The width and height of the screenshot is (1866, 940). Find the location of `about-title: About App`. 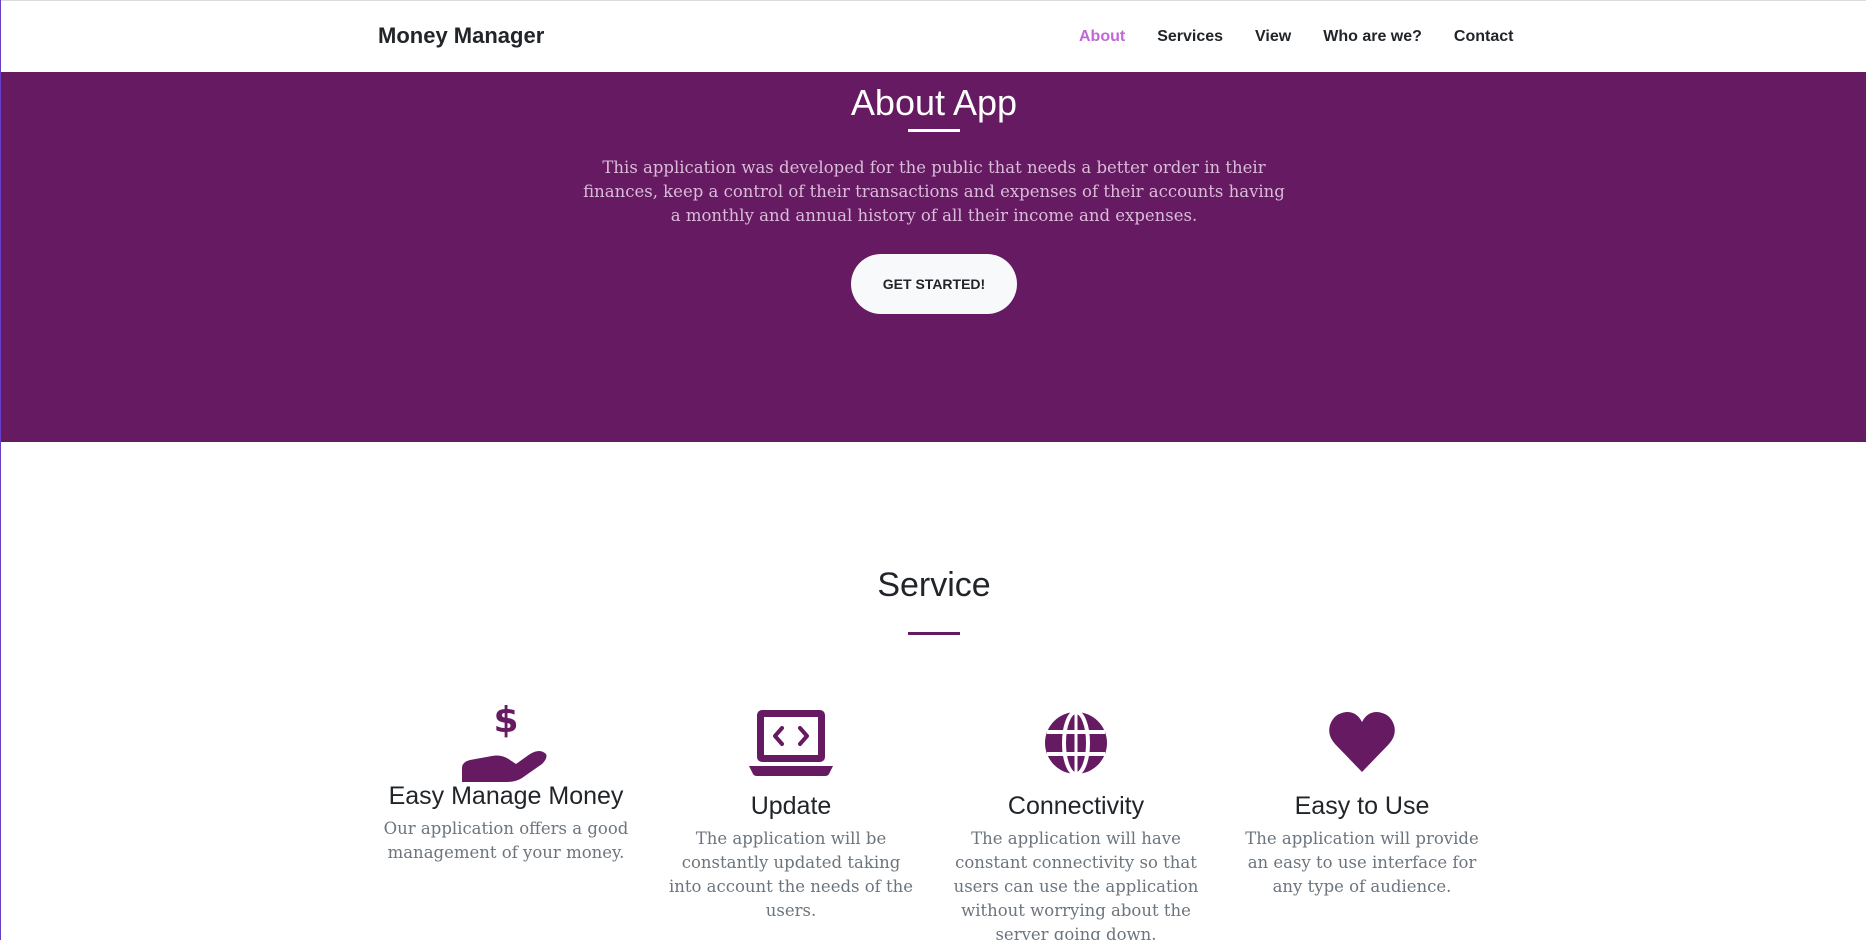

about-title: About App is located at coordinates (934, 102).